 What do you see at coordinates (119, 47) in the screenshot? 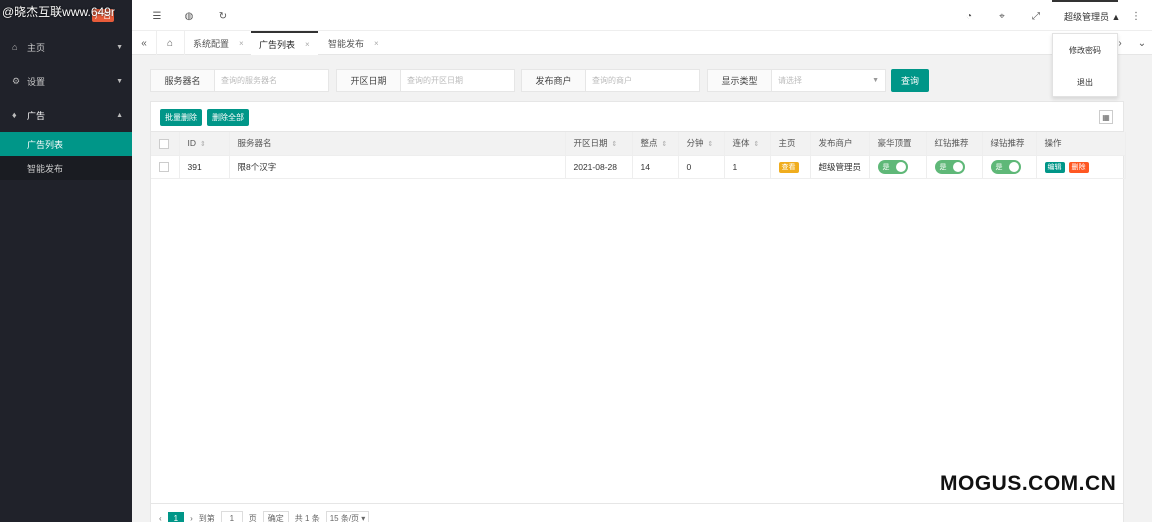
I see `caret-down-icon: ▼` at bounding box center [119, 47].